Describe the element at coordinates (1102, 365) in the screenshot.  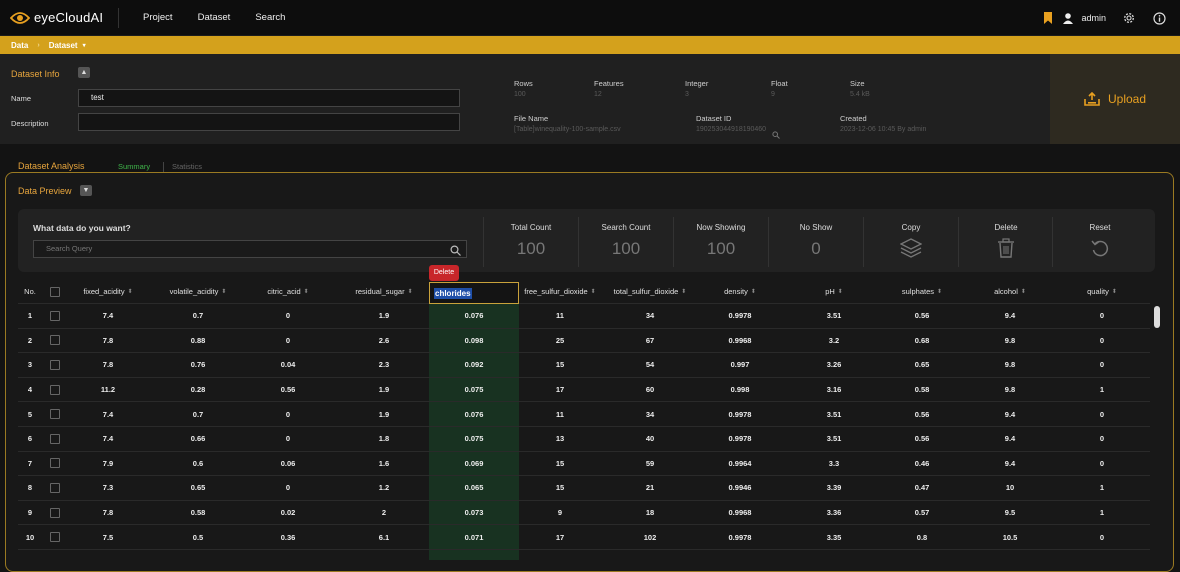
I see `table-cell-quality: 0` at that location.